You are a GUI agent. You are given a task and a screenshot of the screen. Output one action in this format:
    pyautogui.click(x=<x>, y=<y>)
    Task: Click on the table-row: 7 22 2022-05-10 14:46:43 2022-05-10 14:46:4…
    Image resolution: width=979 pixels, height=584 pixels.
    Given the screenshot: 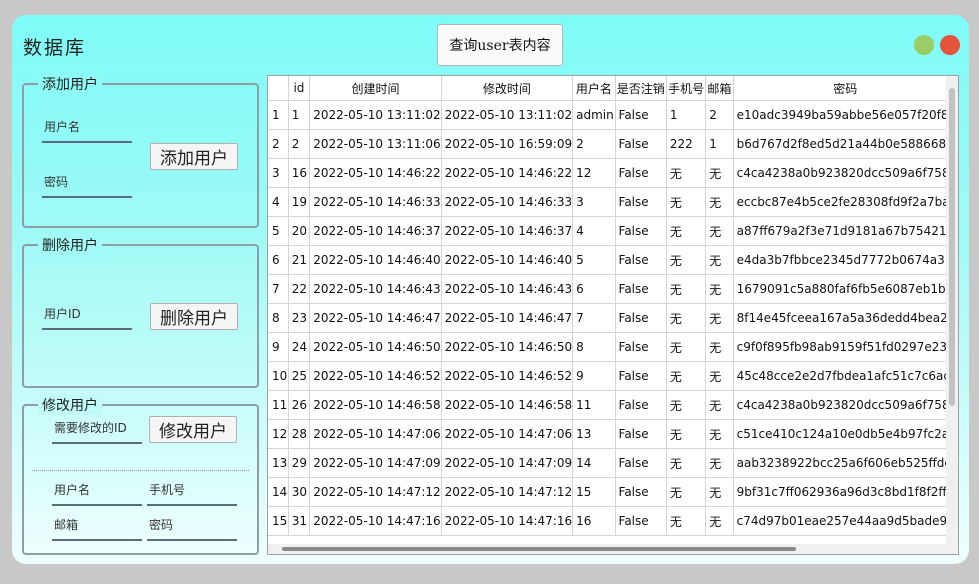 What is the action you would take?
    pyautogui.click(x=613, y=289)
    